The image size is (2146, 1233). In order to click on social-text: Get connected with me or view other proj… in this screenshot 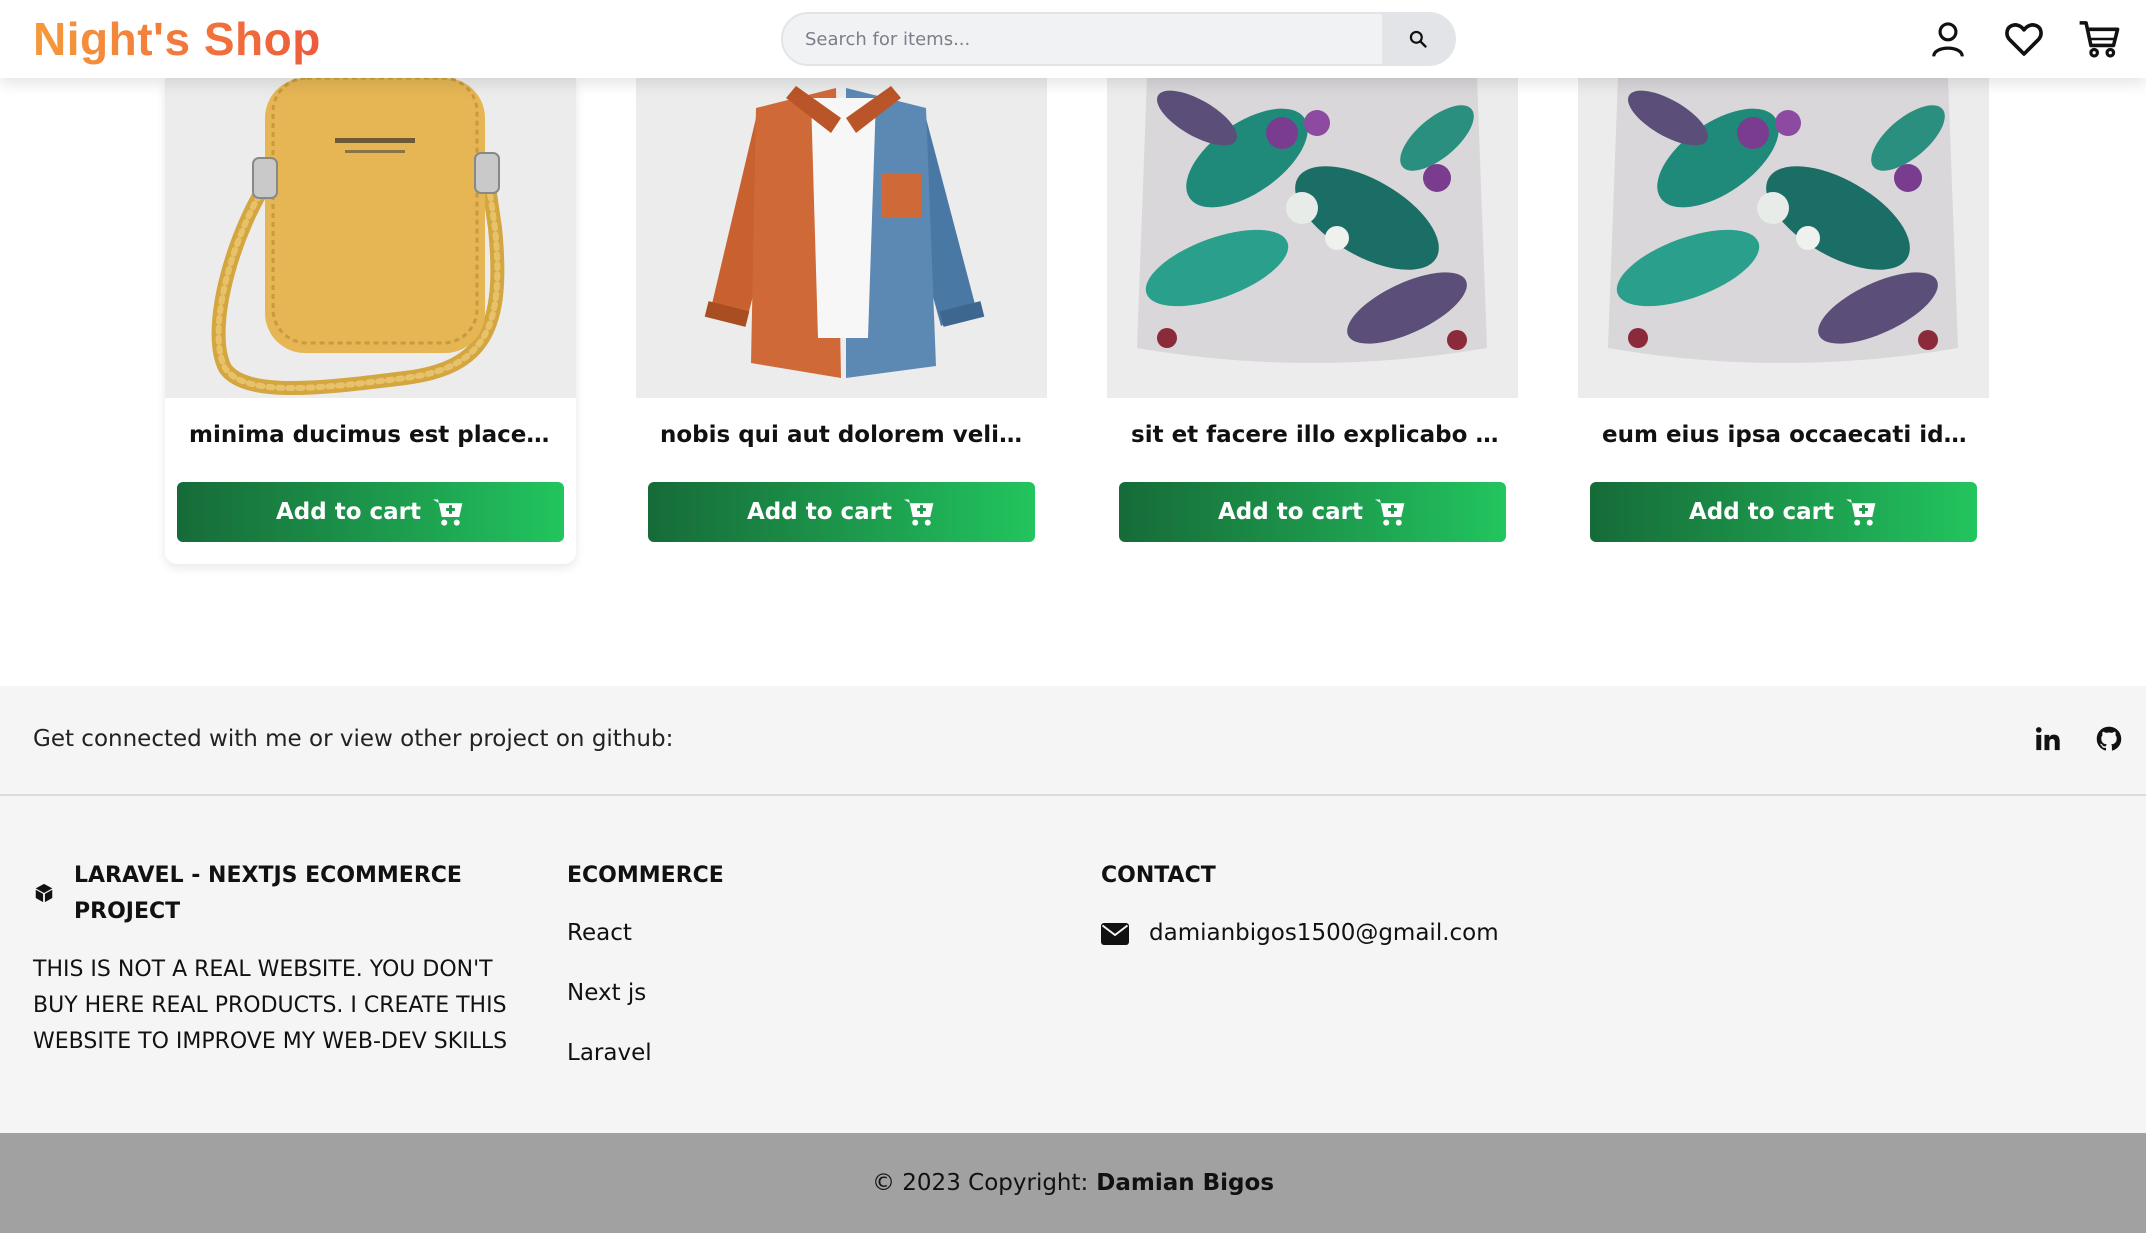, I will do `click(353, 739)`.